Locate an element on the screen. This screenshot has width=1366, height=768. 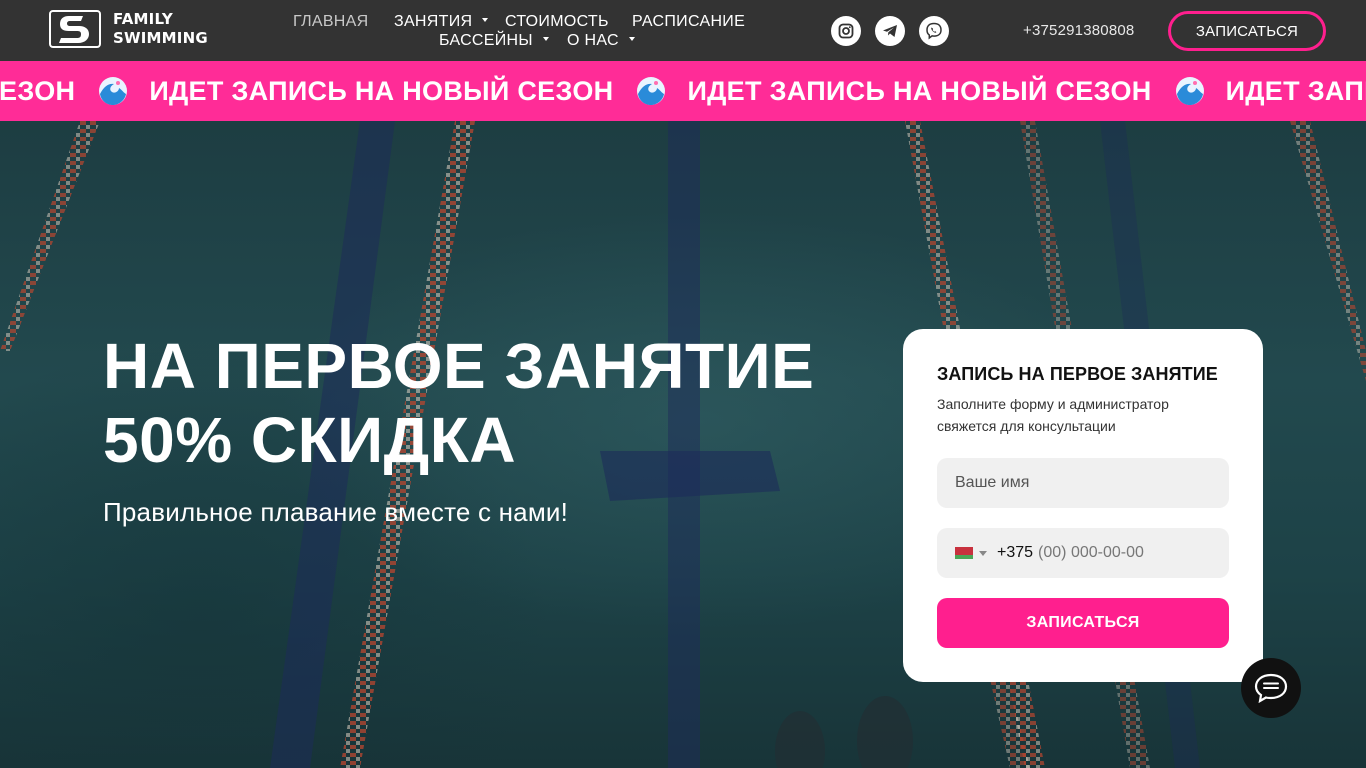
instagram-link is located at coordinates (846, 31).